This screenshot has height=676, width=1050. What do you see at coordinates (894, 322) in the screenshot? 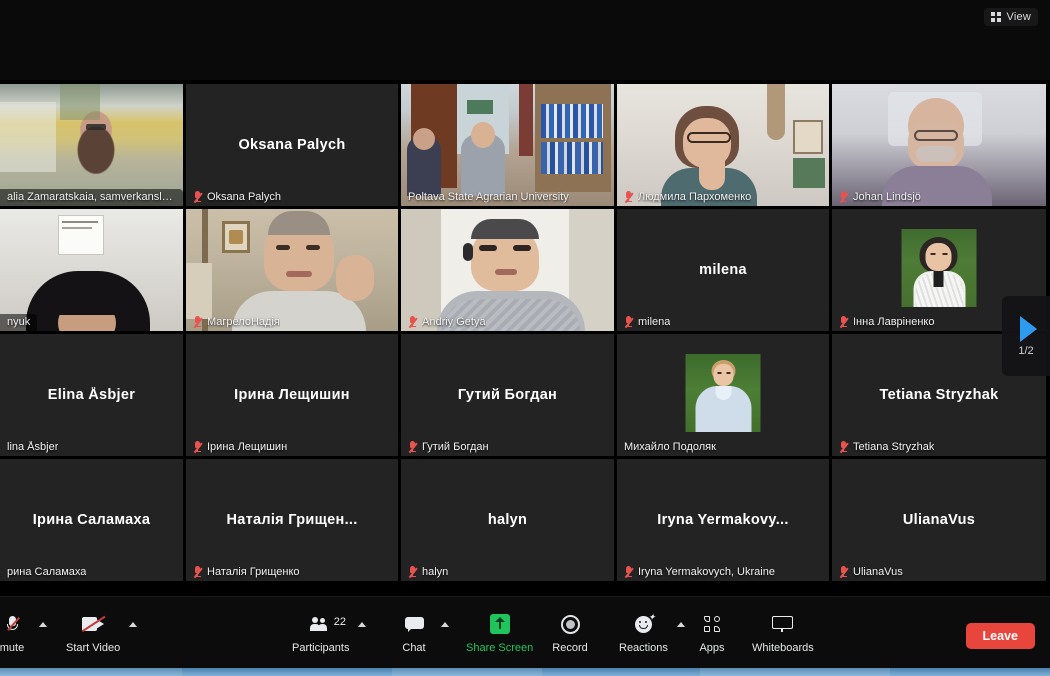
I see `participant-name: Інна Лавріненко` at bounding box center [894, 322].